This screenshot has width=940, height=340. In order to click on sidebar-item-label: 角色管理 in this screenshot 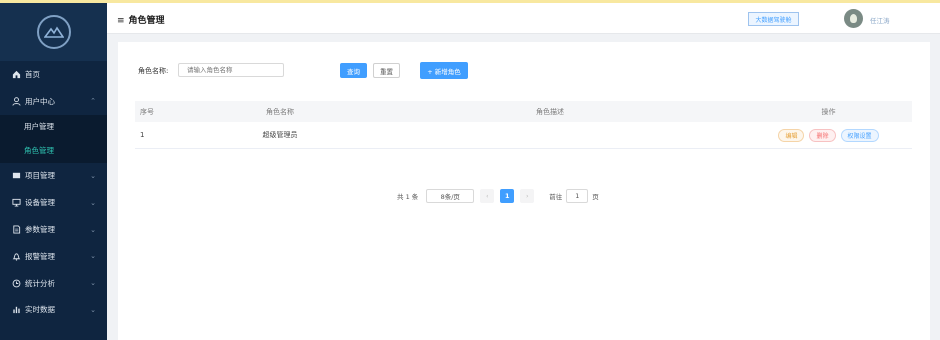, I will do `click(39, 151)`.